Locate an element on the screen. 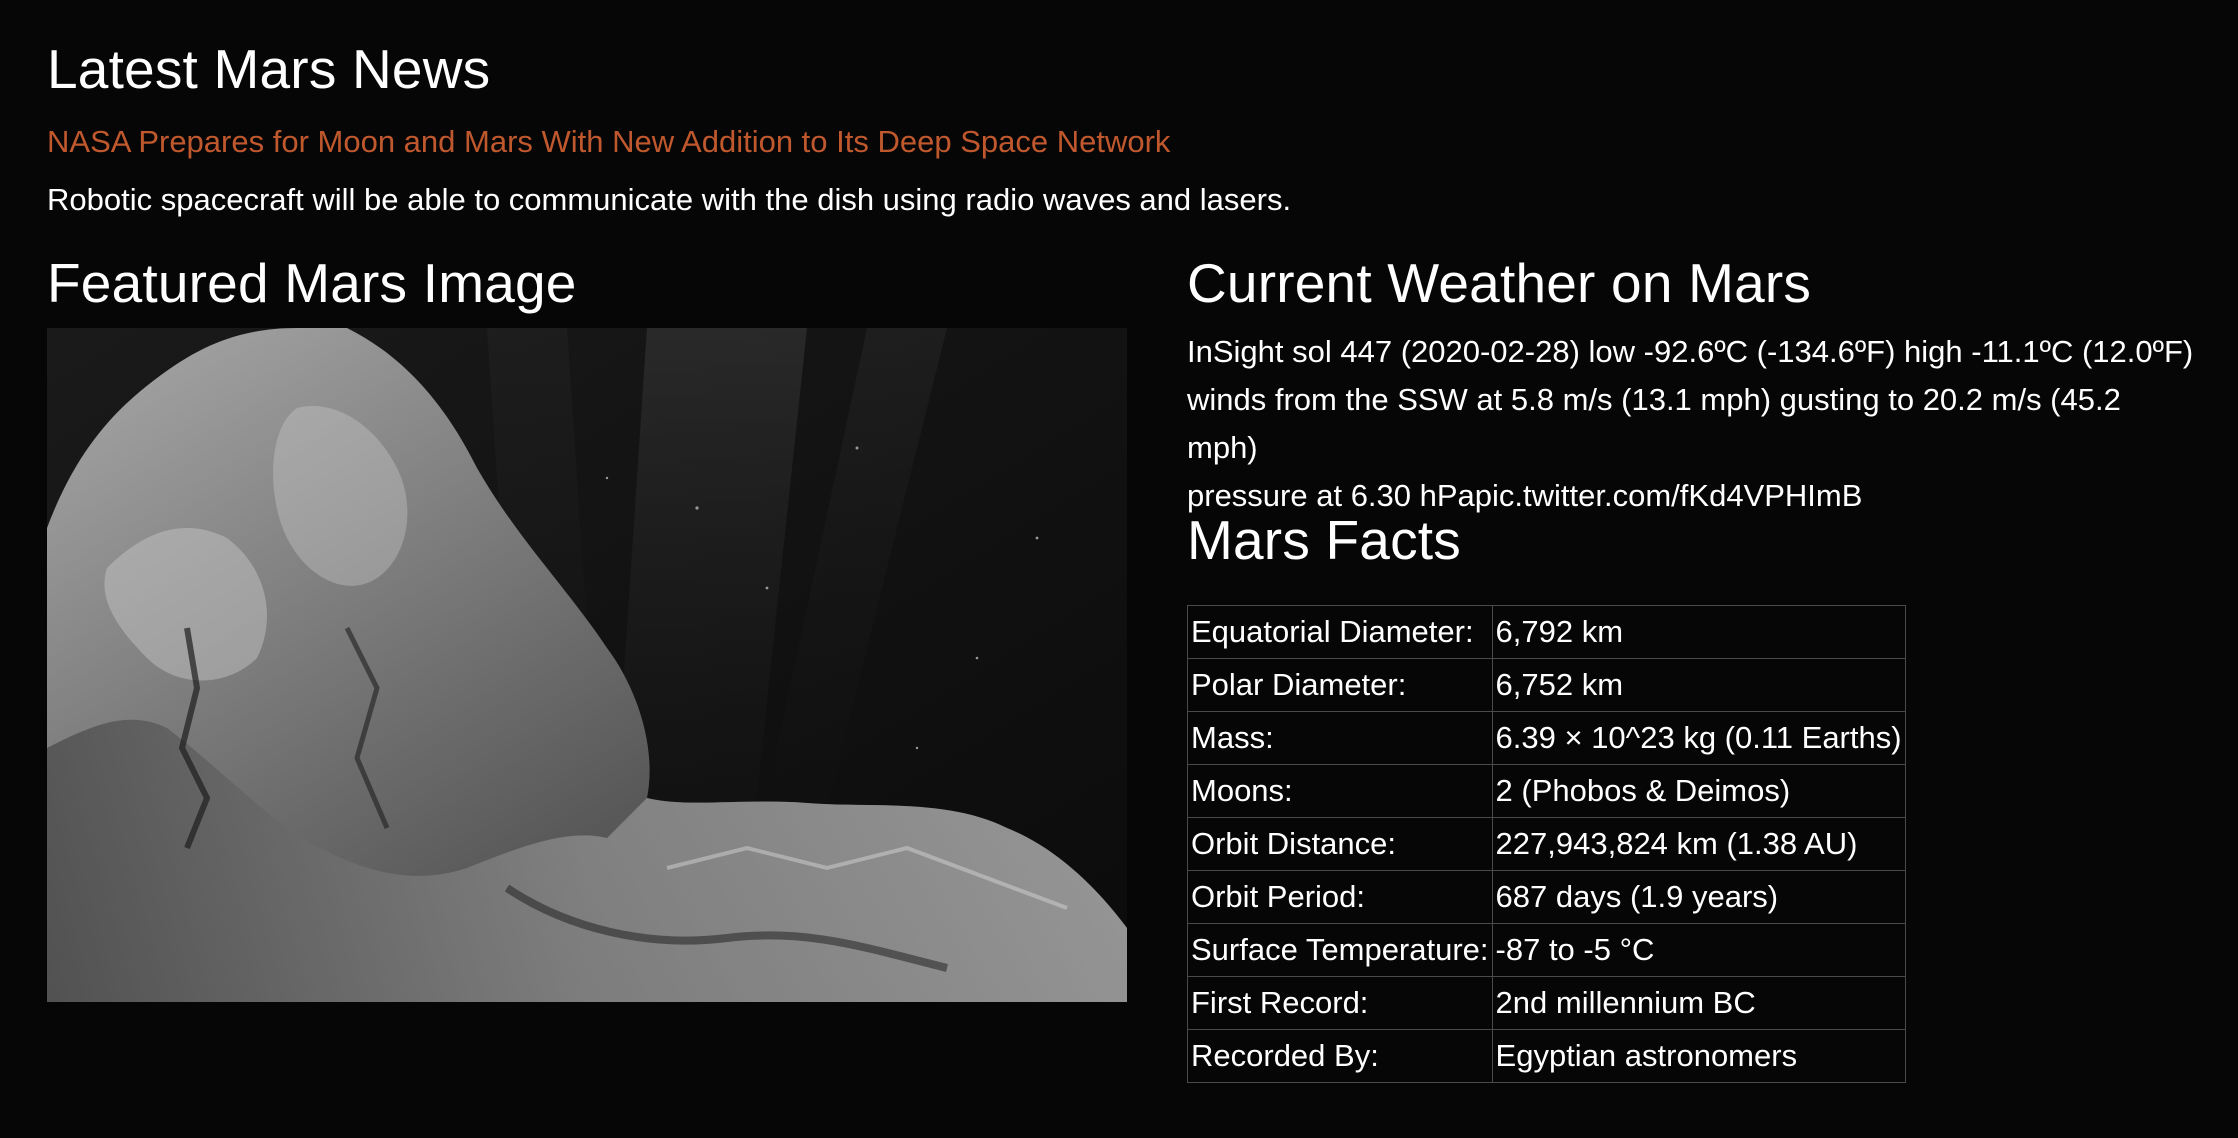 This screenshot has height=1138, width=2238. fact-label: Recorded By: is located at coordinates (1340, 1056).